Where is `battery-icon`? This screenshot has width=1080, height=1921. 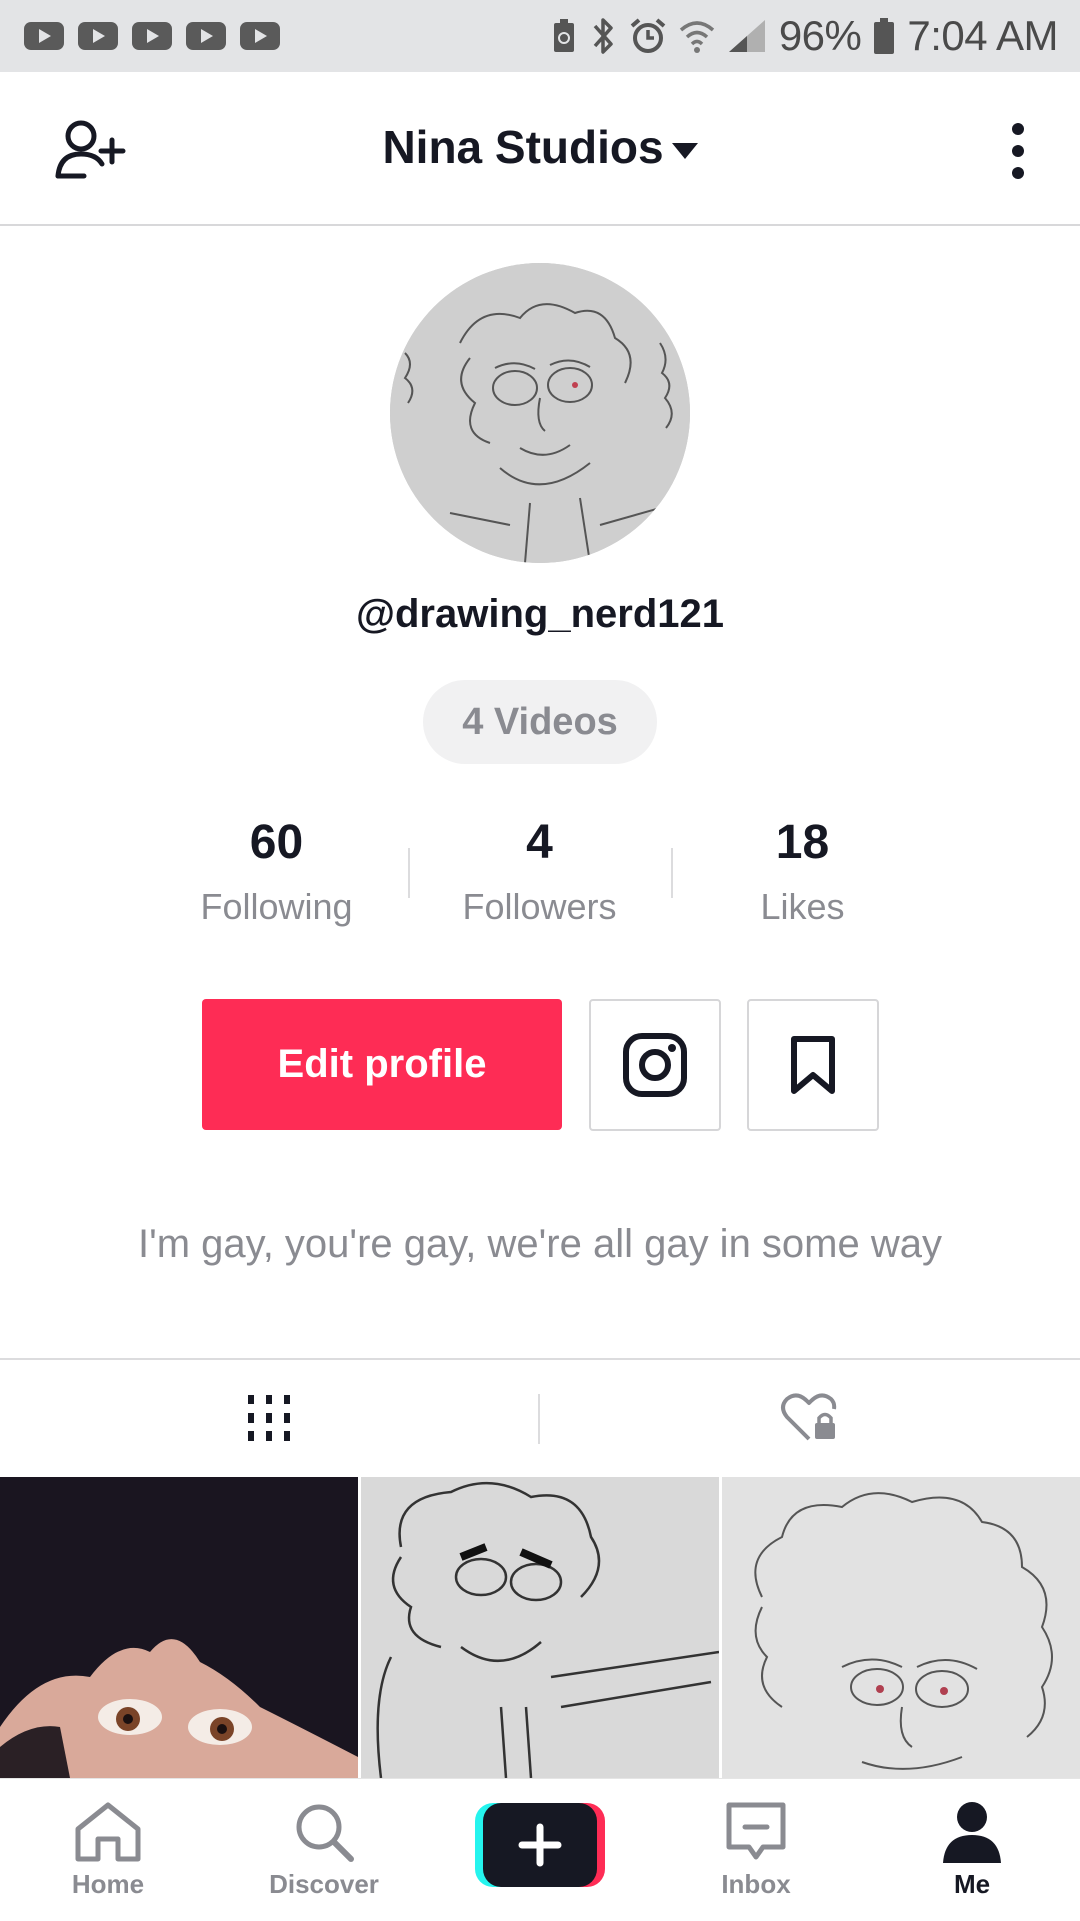
battery-icon is located at coordinates (884, 36).